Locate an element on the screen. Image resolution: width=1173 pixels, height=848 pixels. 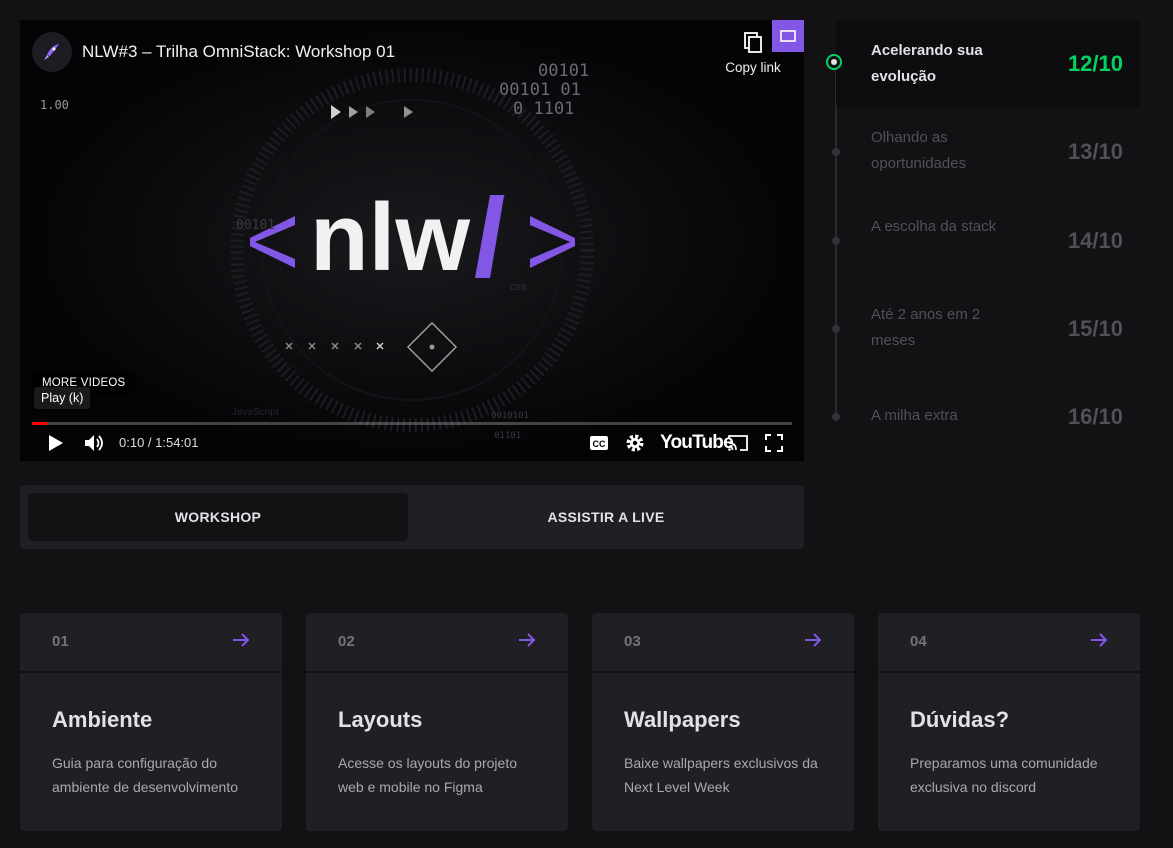
fullscreen-button is located at coordinates (774, 443).